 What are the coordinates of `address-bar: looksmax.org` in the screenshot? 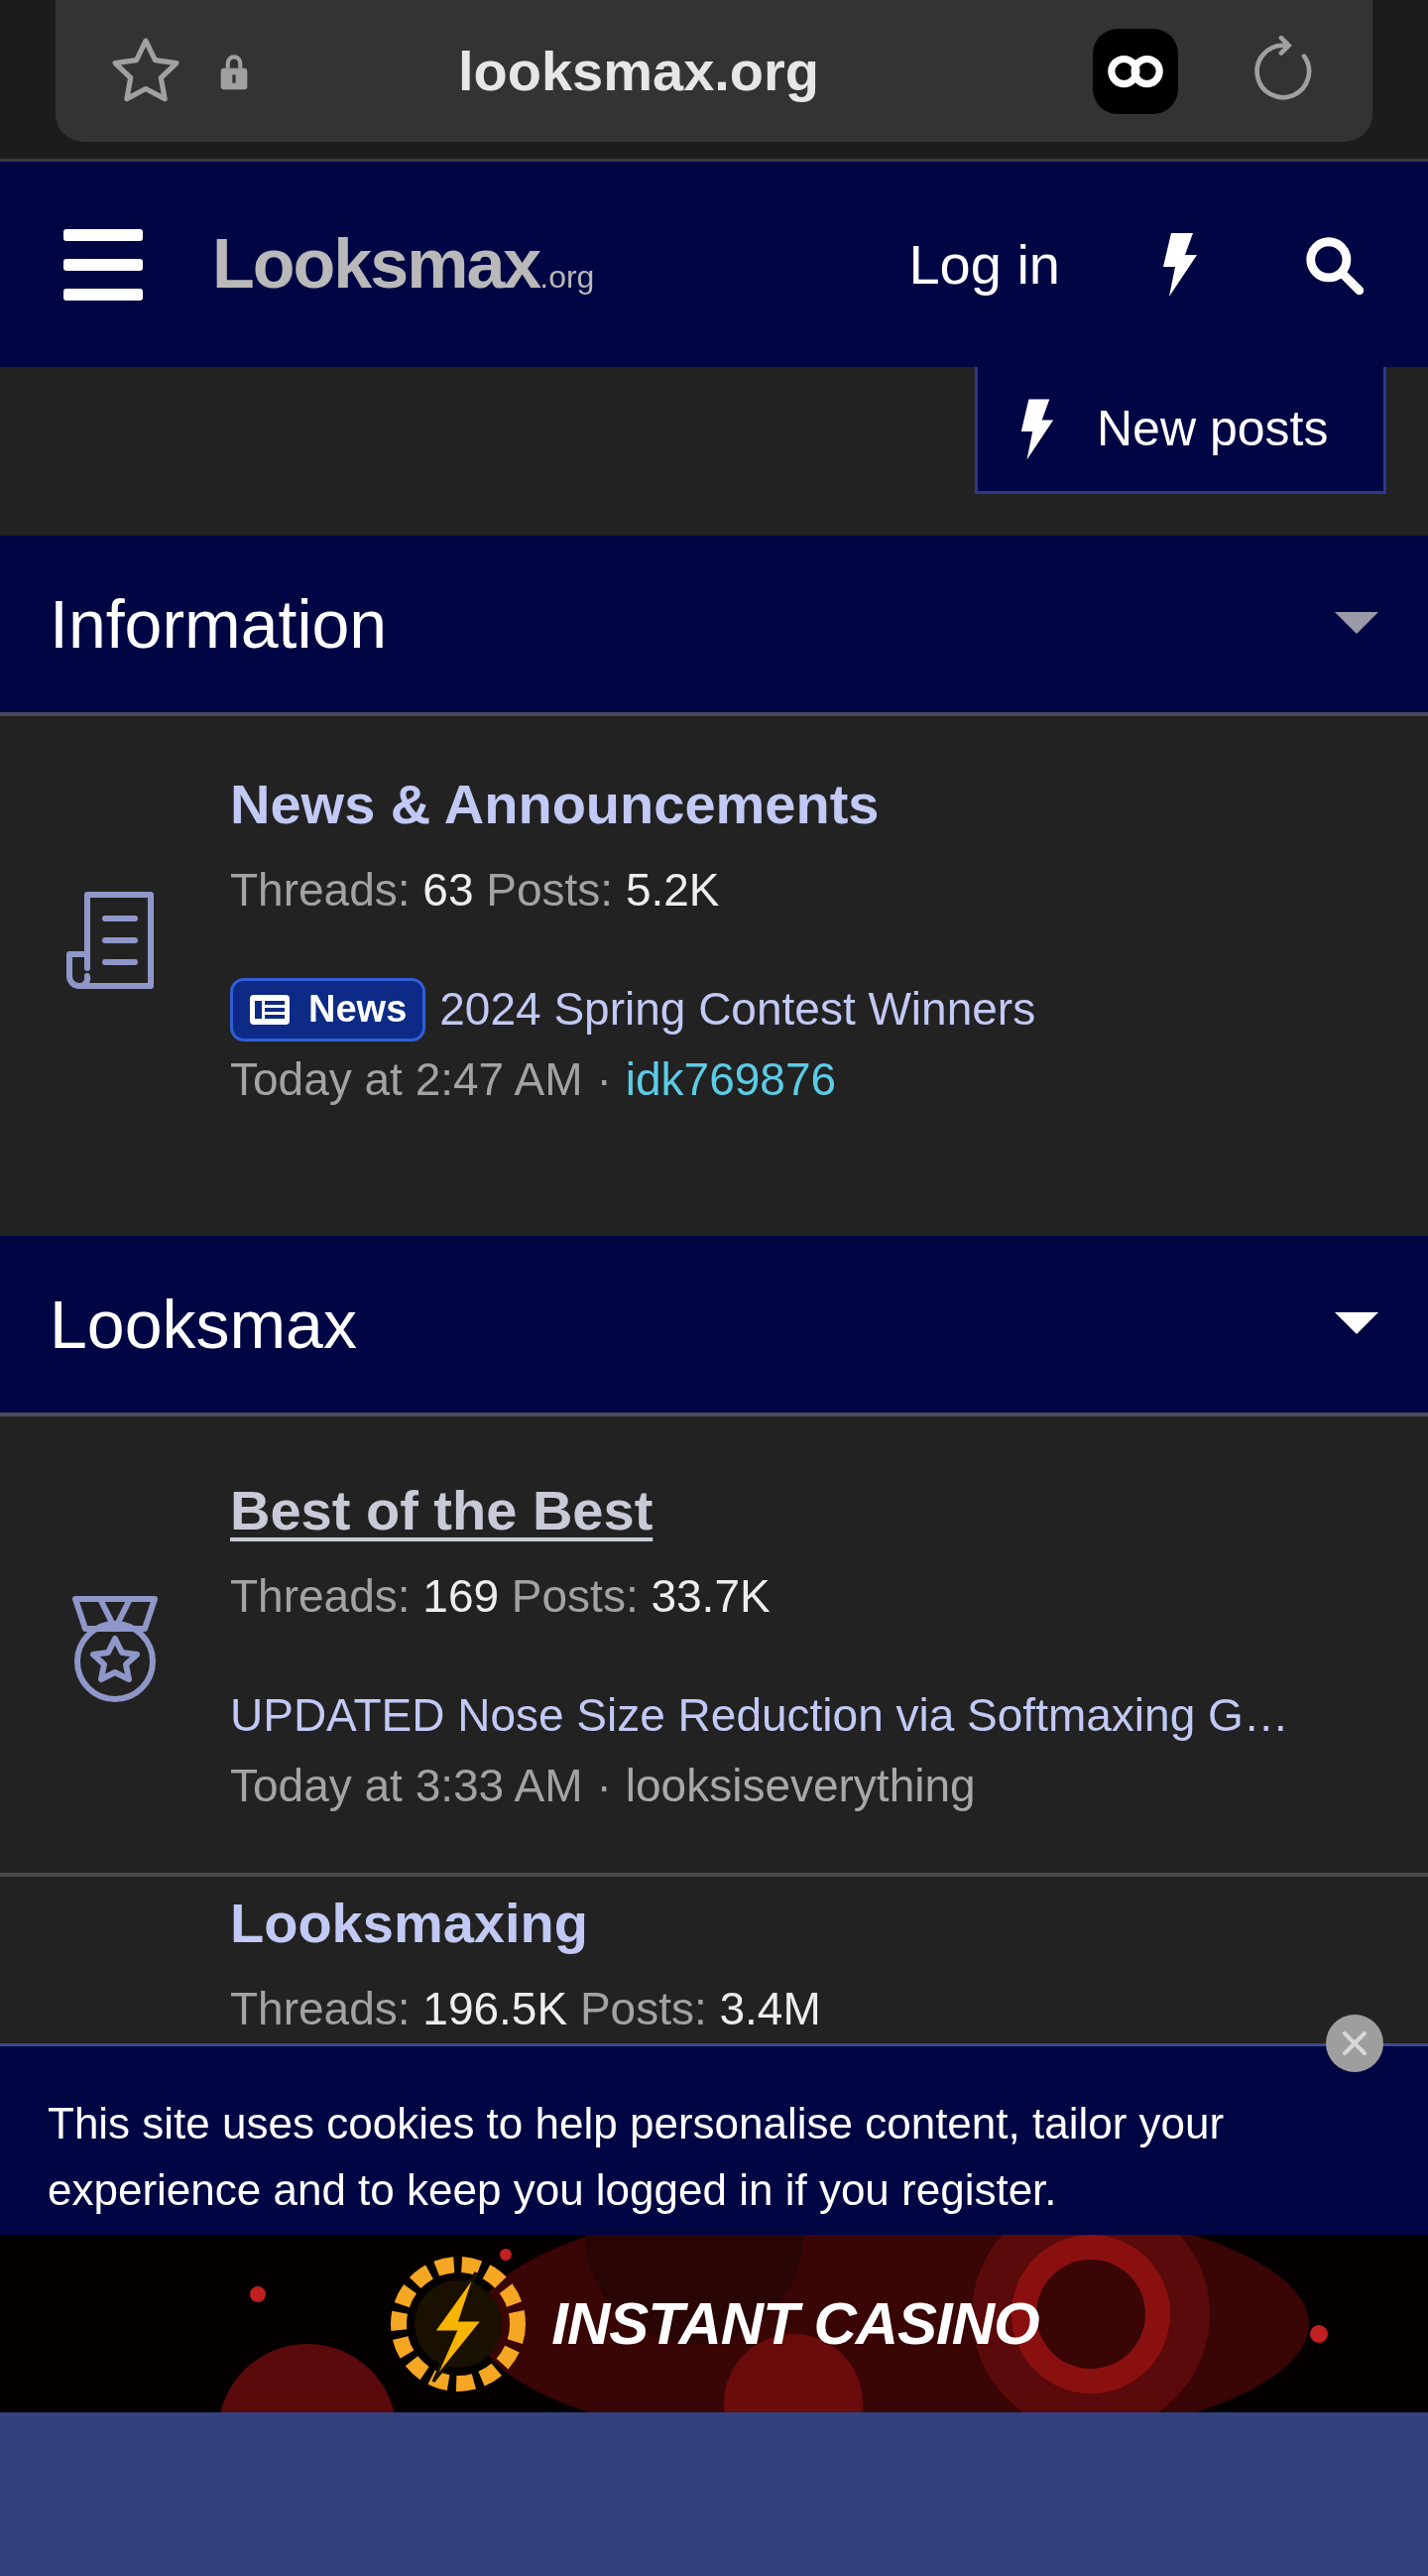 It's located at (714, 71).